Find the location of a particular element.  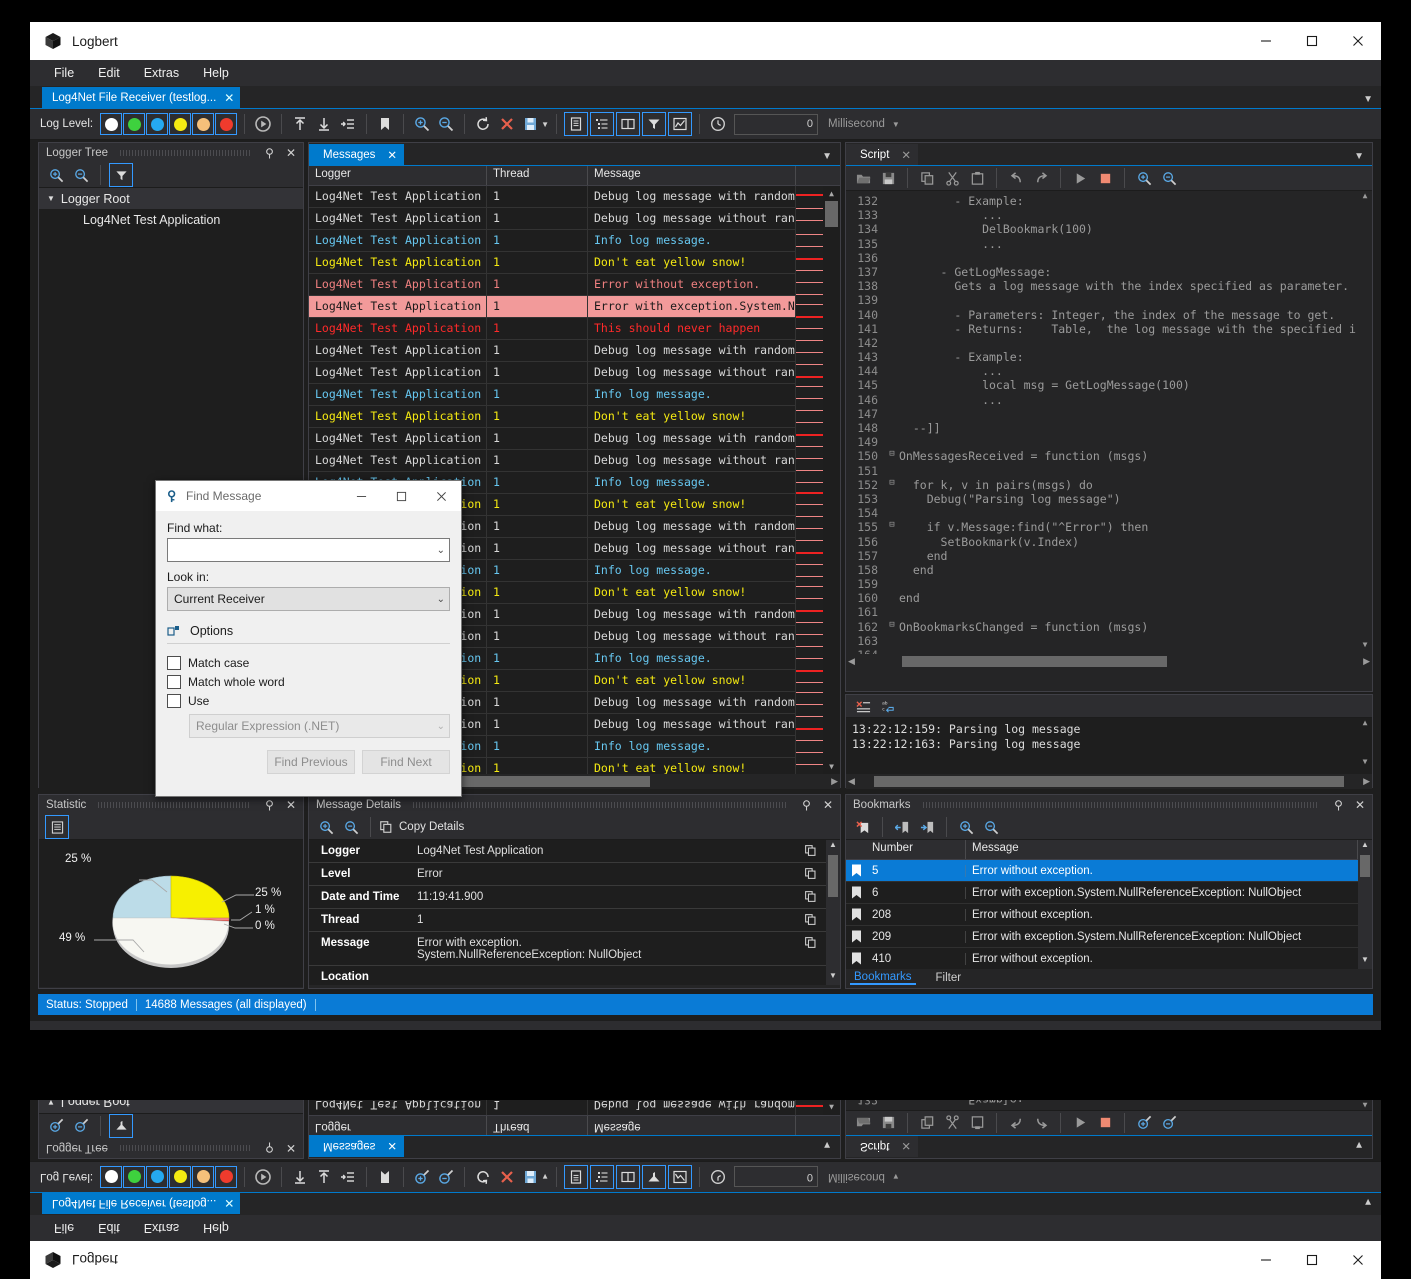

clear-button is located at coordinates (507, 124).